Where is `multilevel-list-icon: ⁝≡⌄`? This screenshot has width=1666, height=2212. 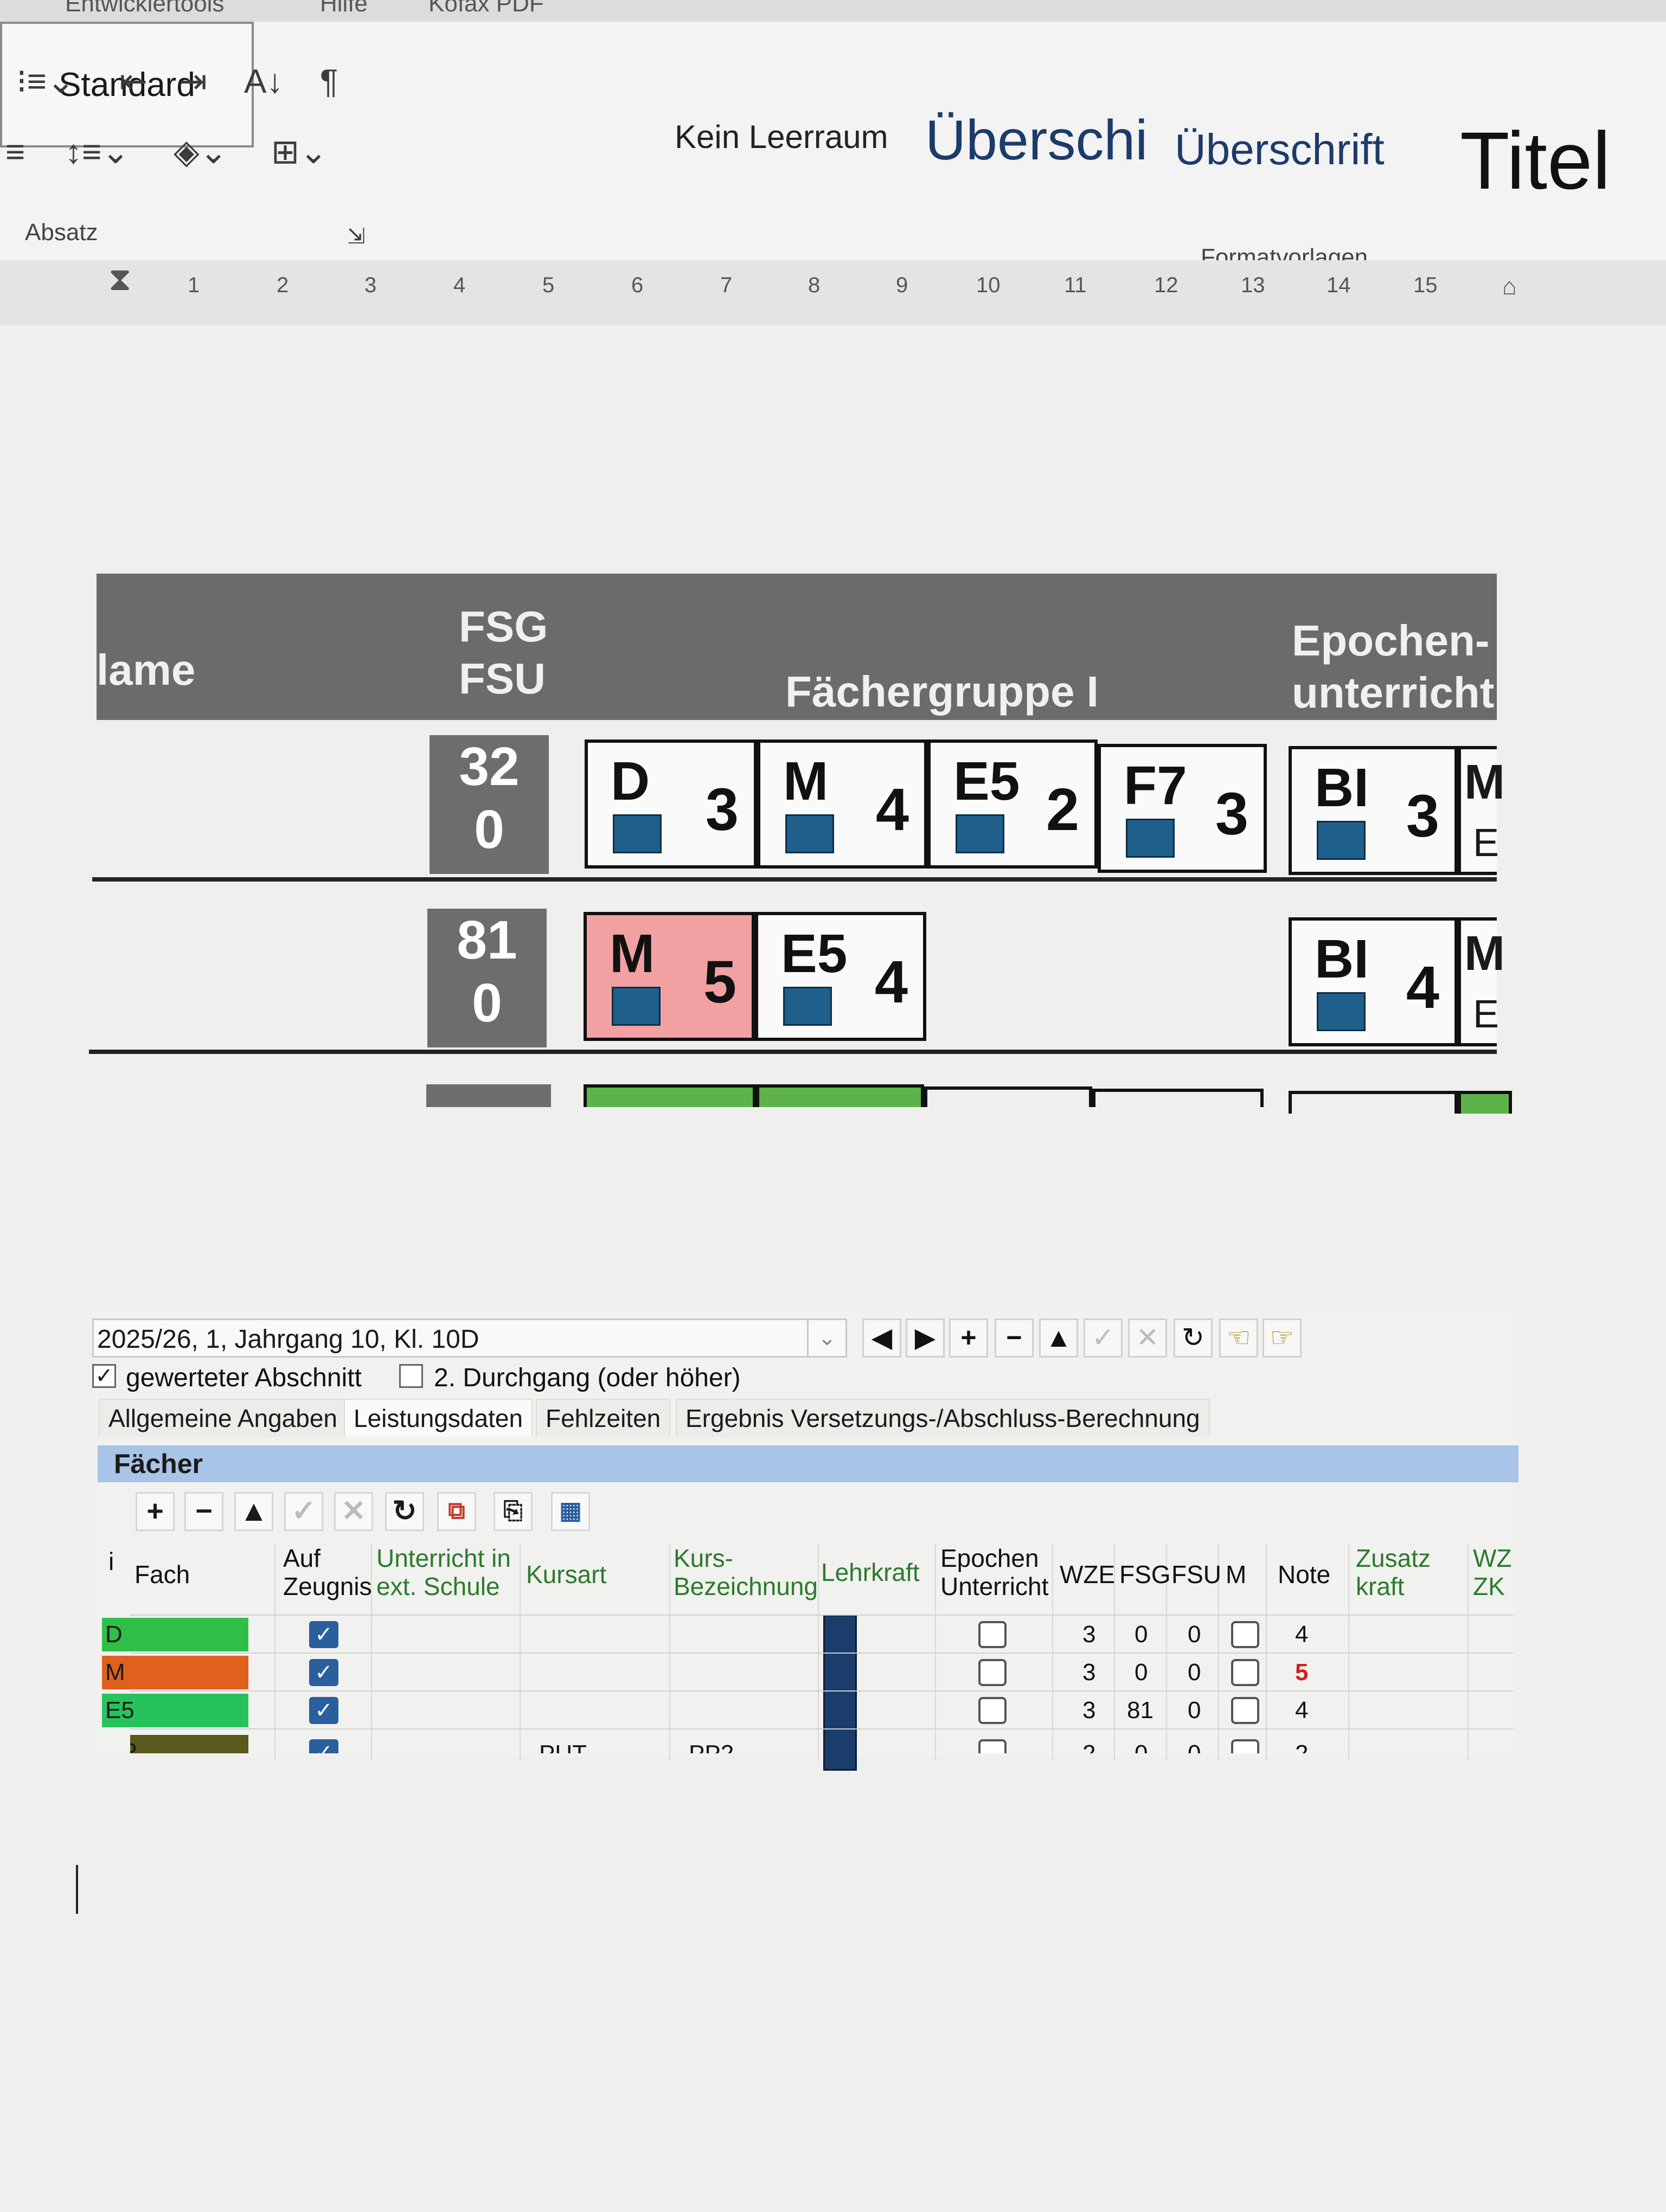 multilevel-list-icon: ⁝≡⌄ is located at coordinates (45, 82).